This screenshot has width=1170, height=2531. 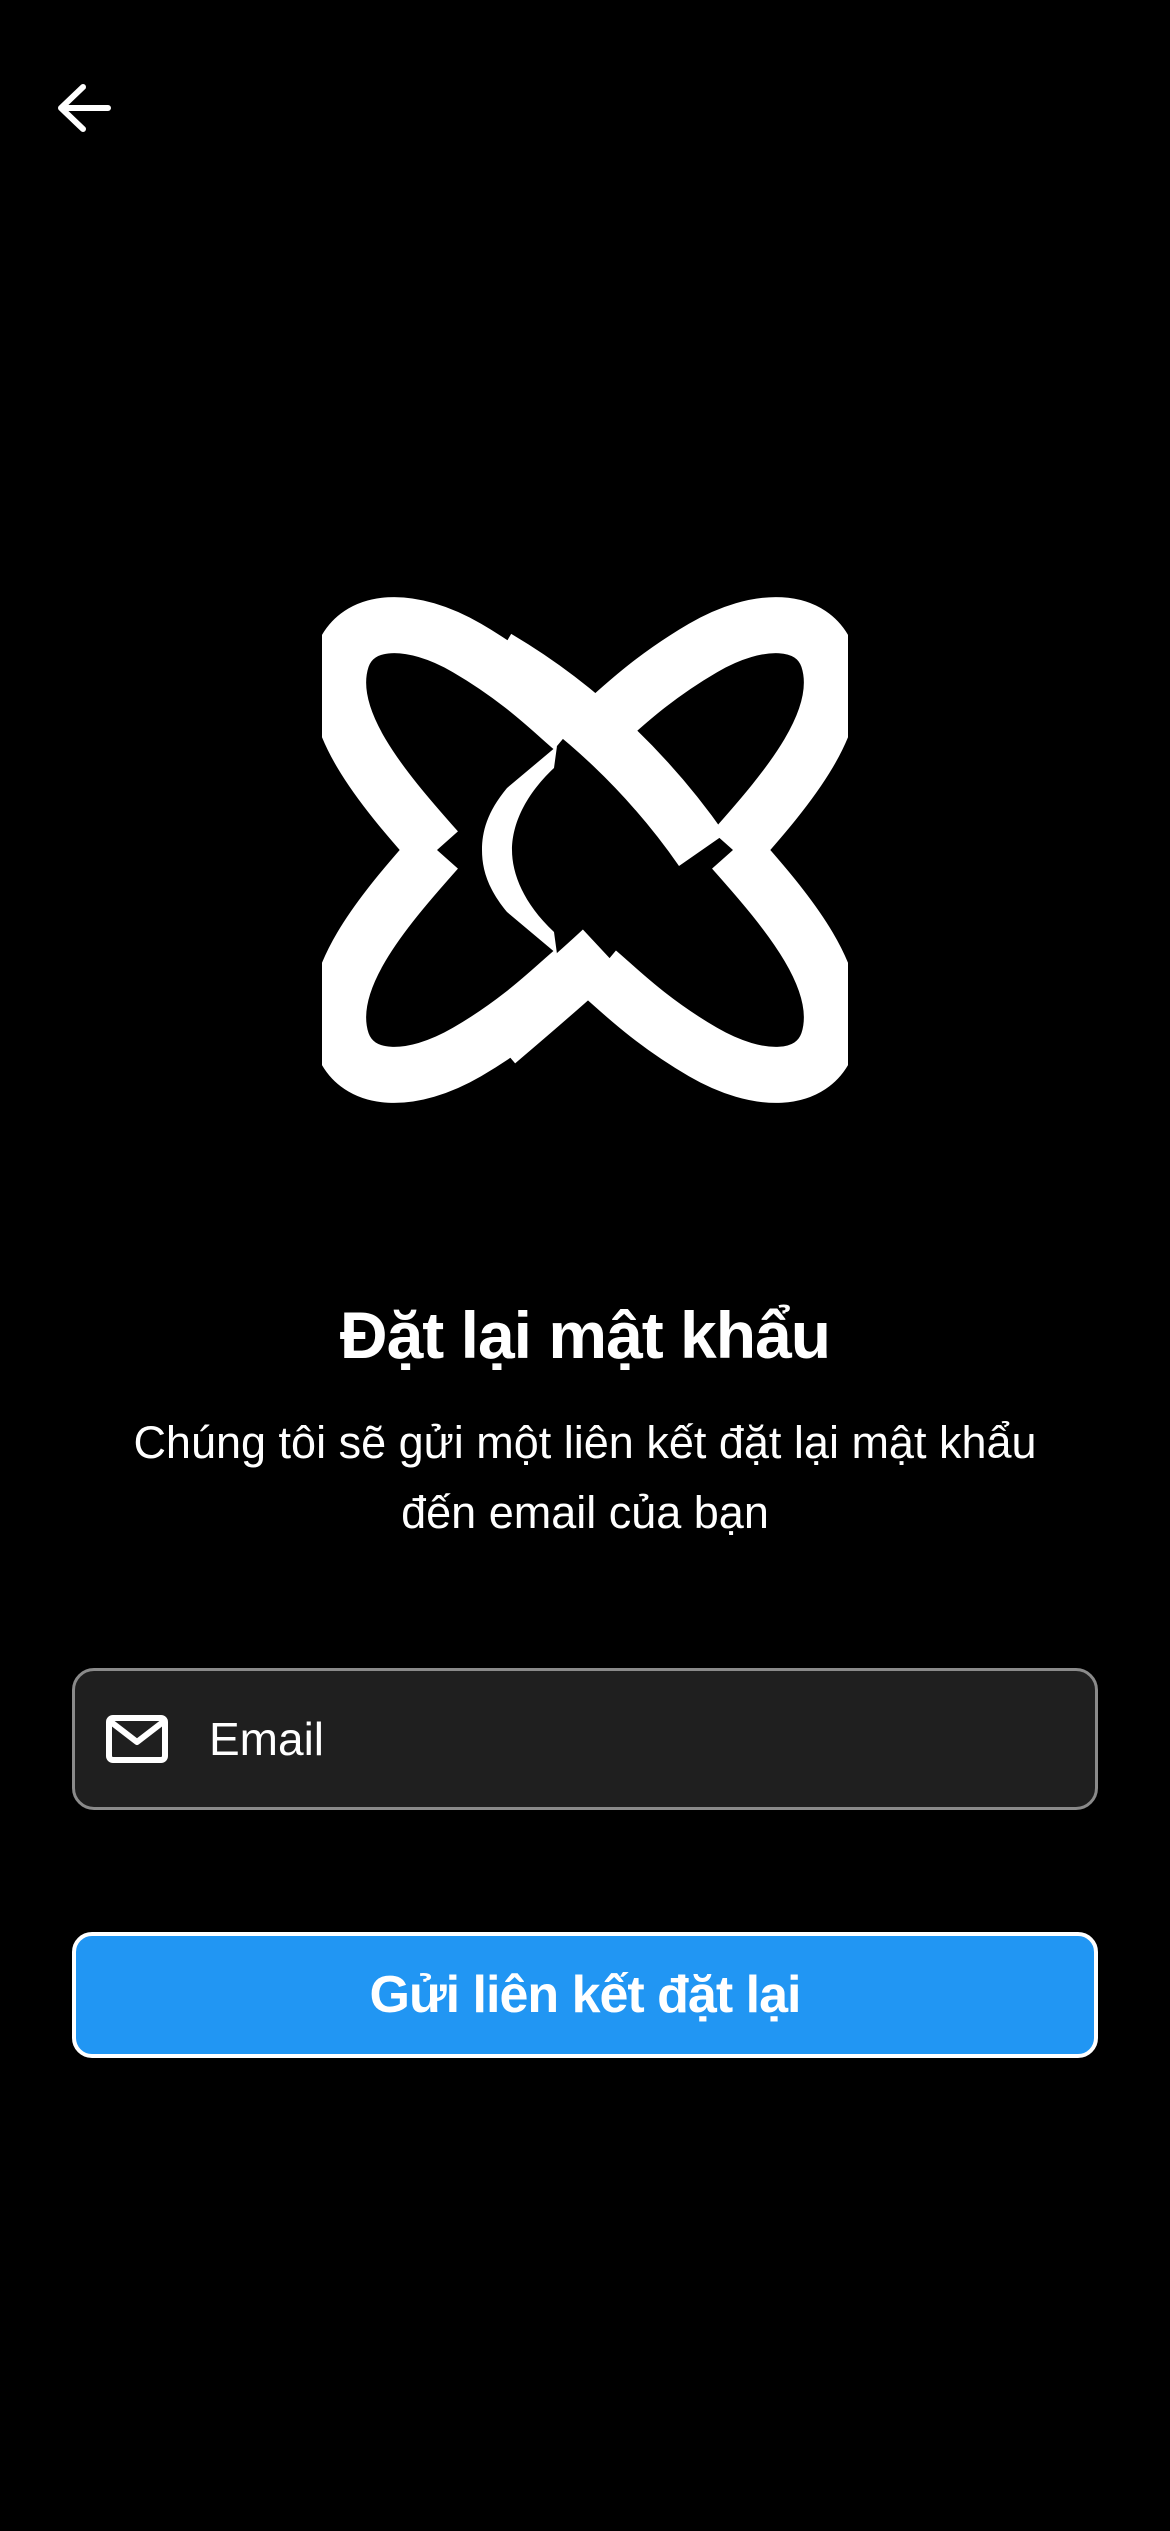 I want to click on subtitle-line-2: đến email của bạn, so click(x=585, y=1512).